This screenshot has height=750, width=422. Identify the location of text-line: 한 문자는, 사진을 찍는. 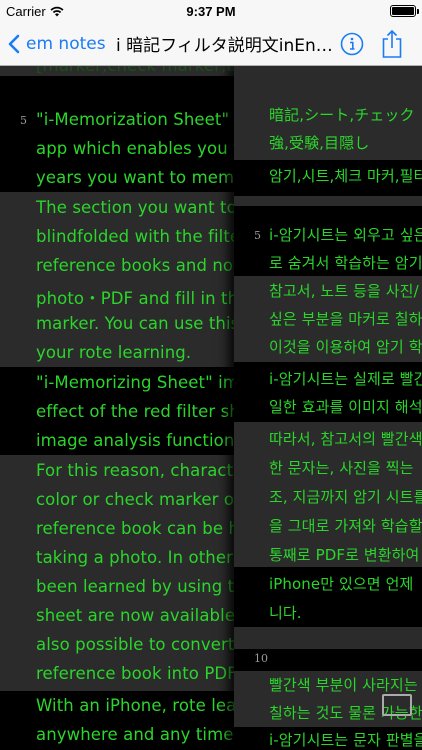
(341, 468).